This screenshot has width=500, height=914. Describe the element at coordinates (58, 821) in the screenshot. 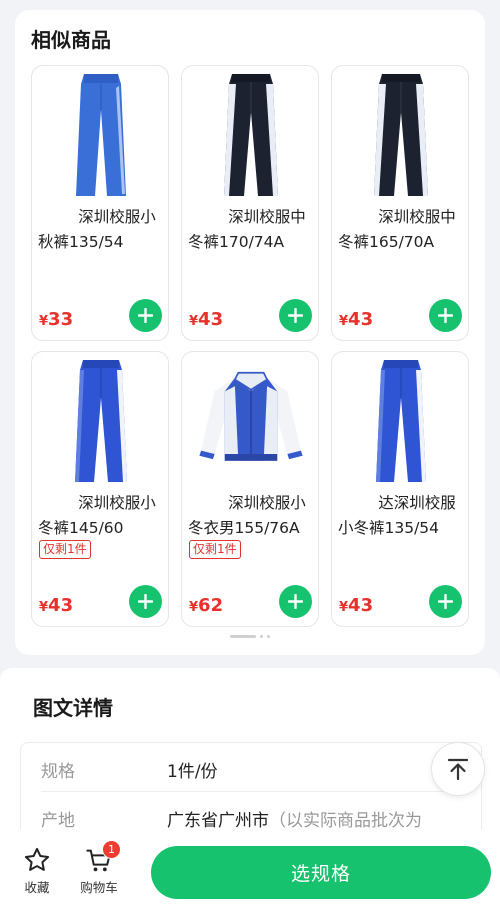

I see `spec-key: 产地` at that location.